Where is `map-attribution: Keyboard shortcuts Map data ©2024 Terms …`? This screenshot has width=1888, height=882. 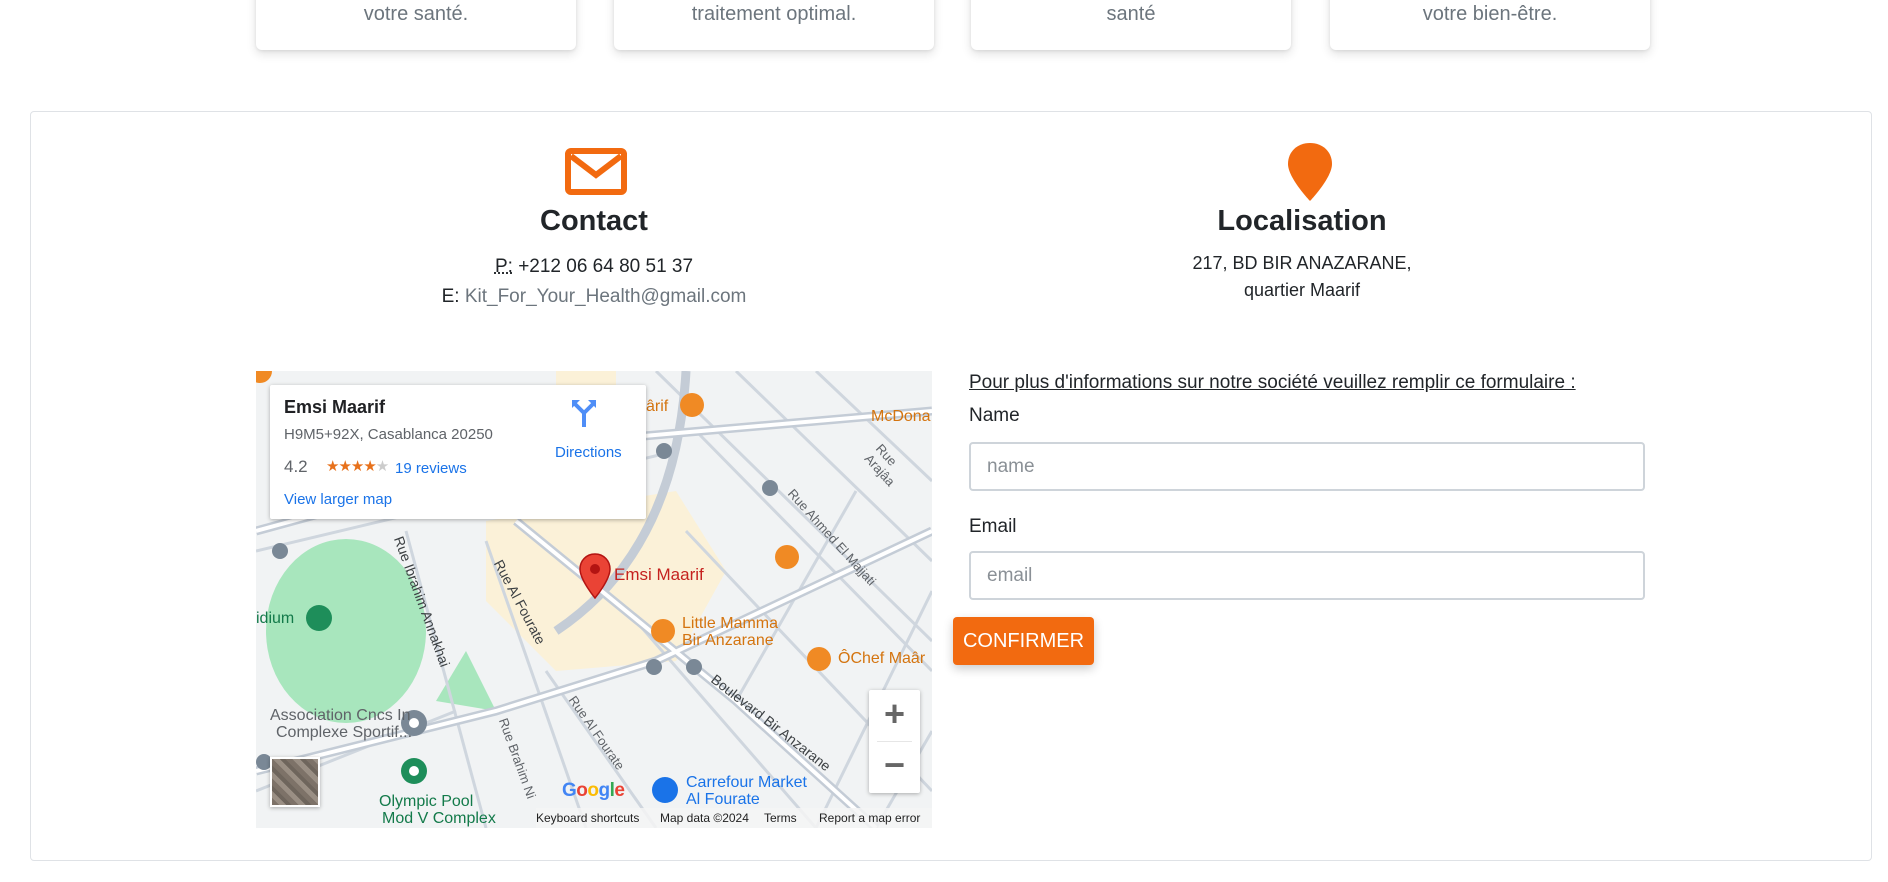 map-attribution: Keyboard shortcuts Map data ©2024 Terms … is located at coordinates (734, 818).